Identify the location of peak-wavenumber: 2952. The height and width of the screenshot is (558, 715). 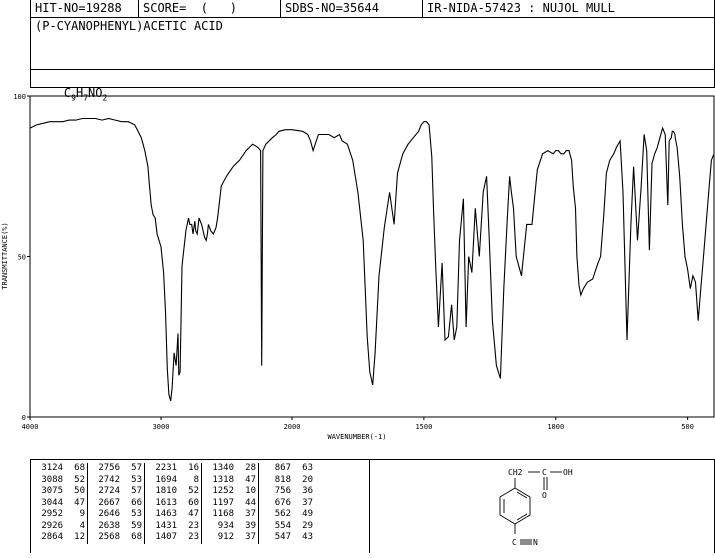
(52, 514).